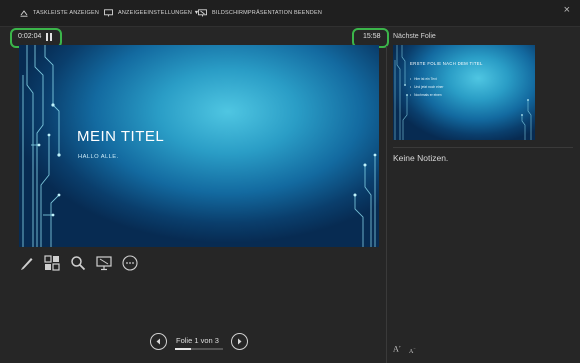 The image size is (580, 363). Describe the element at coordinates (159, 13) in the screenshot. I see `display-settings-label: ANZEIGEEINSTELLUNGEN ▼` at that location.